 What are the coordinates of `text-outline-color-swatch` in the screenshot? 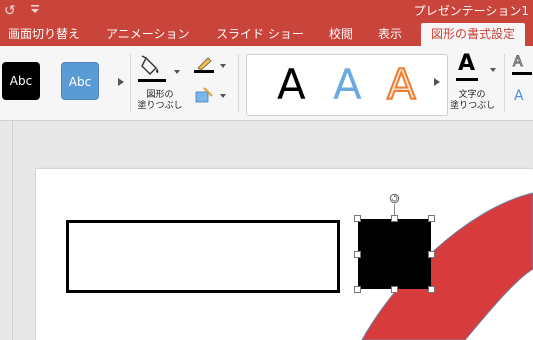 It's located at (522, 73).